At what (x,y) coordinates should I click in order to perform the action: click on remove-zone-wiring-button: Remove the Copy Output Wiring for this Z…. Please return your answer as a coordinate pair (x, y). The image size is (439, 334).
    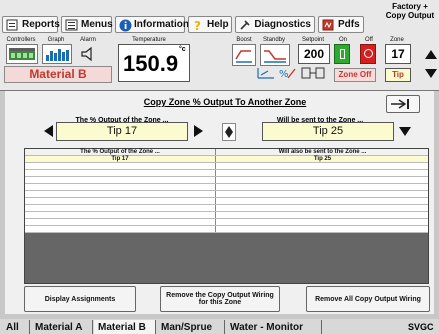
    Looking at the image, I should click on (220, 299).